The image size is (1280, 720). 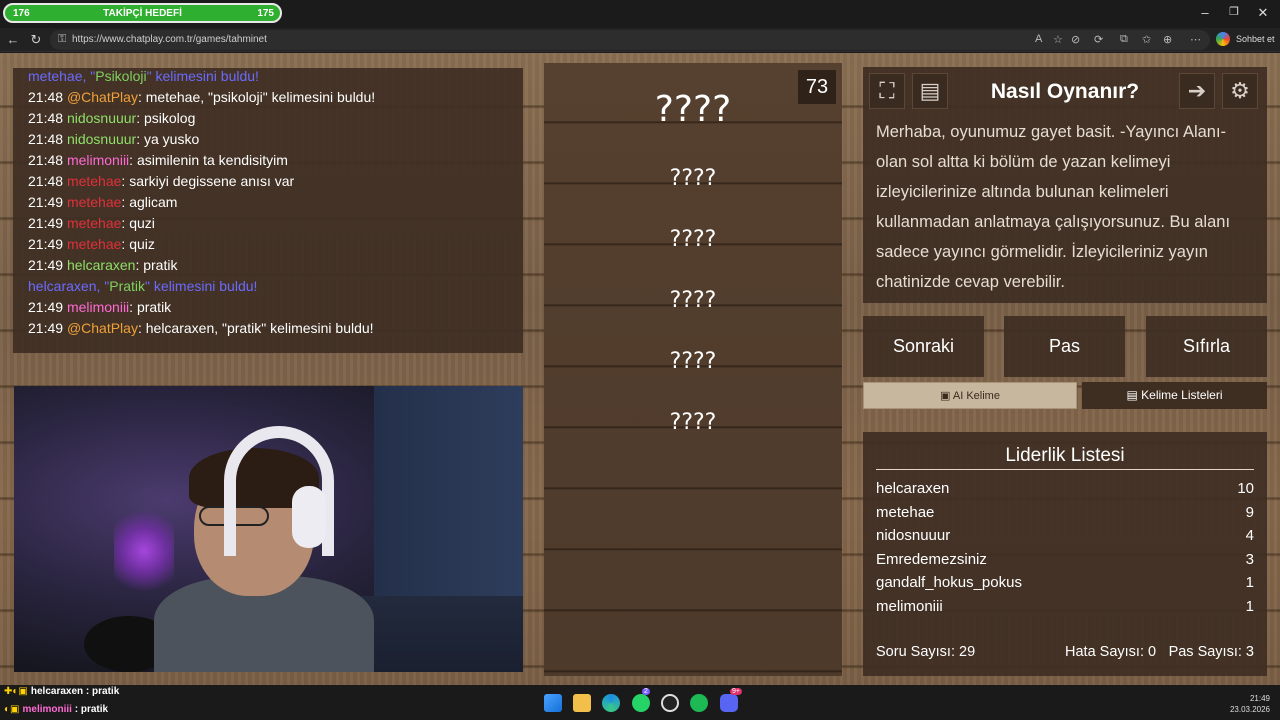 I want to click on refresh-icon: ↻, so click(x=36, y=40).